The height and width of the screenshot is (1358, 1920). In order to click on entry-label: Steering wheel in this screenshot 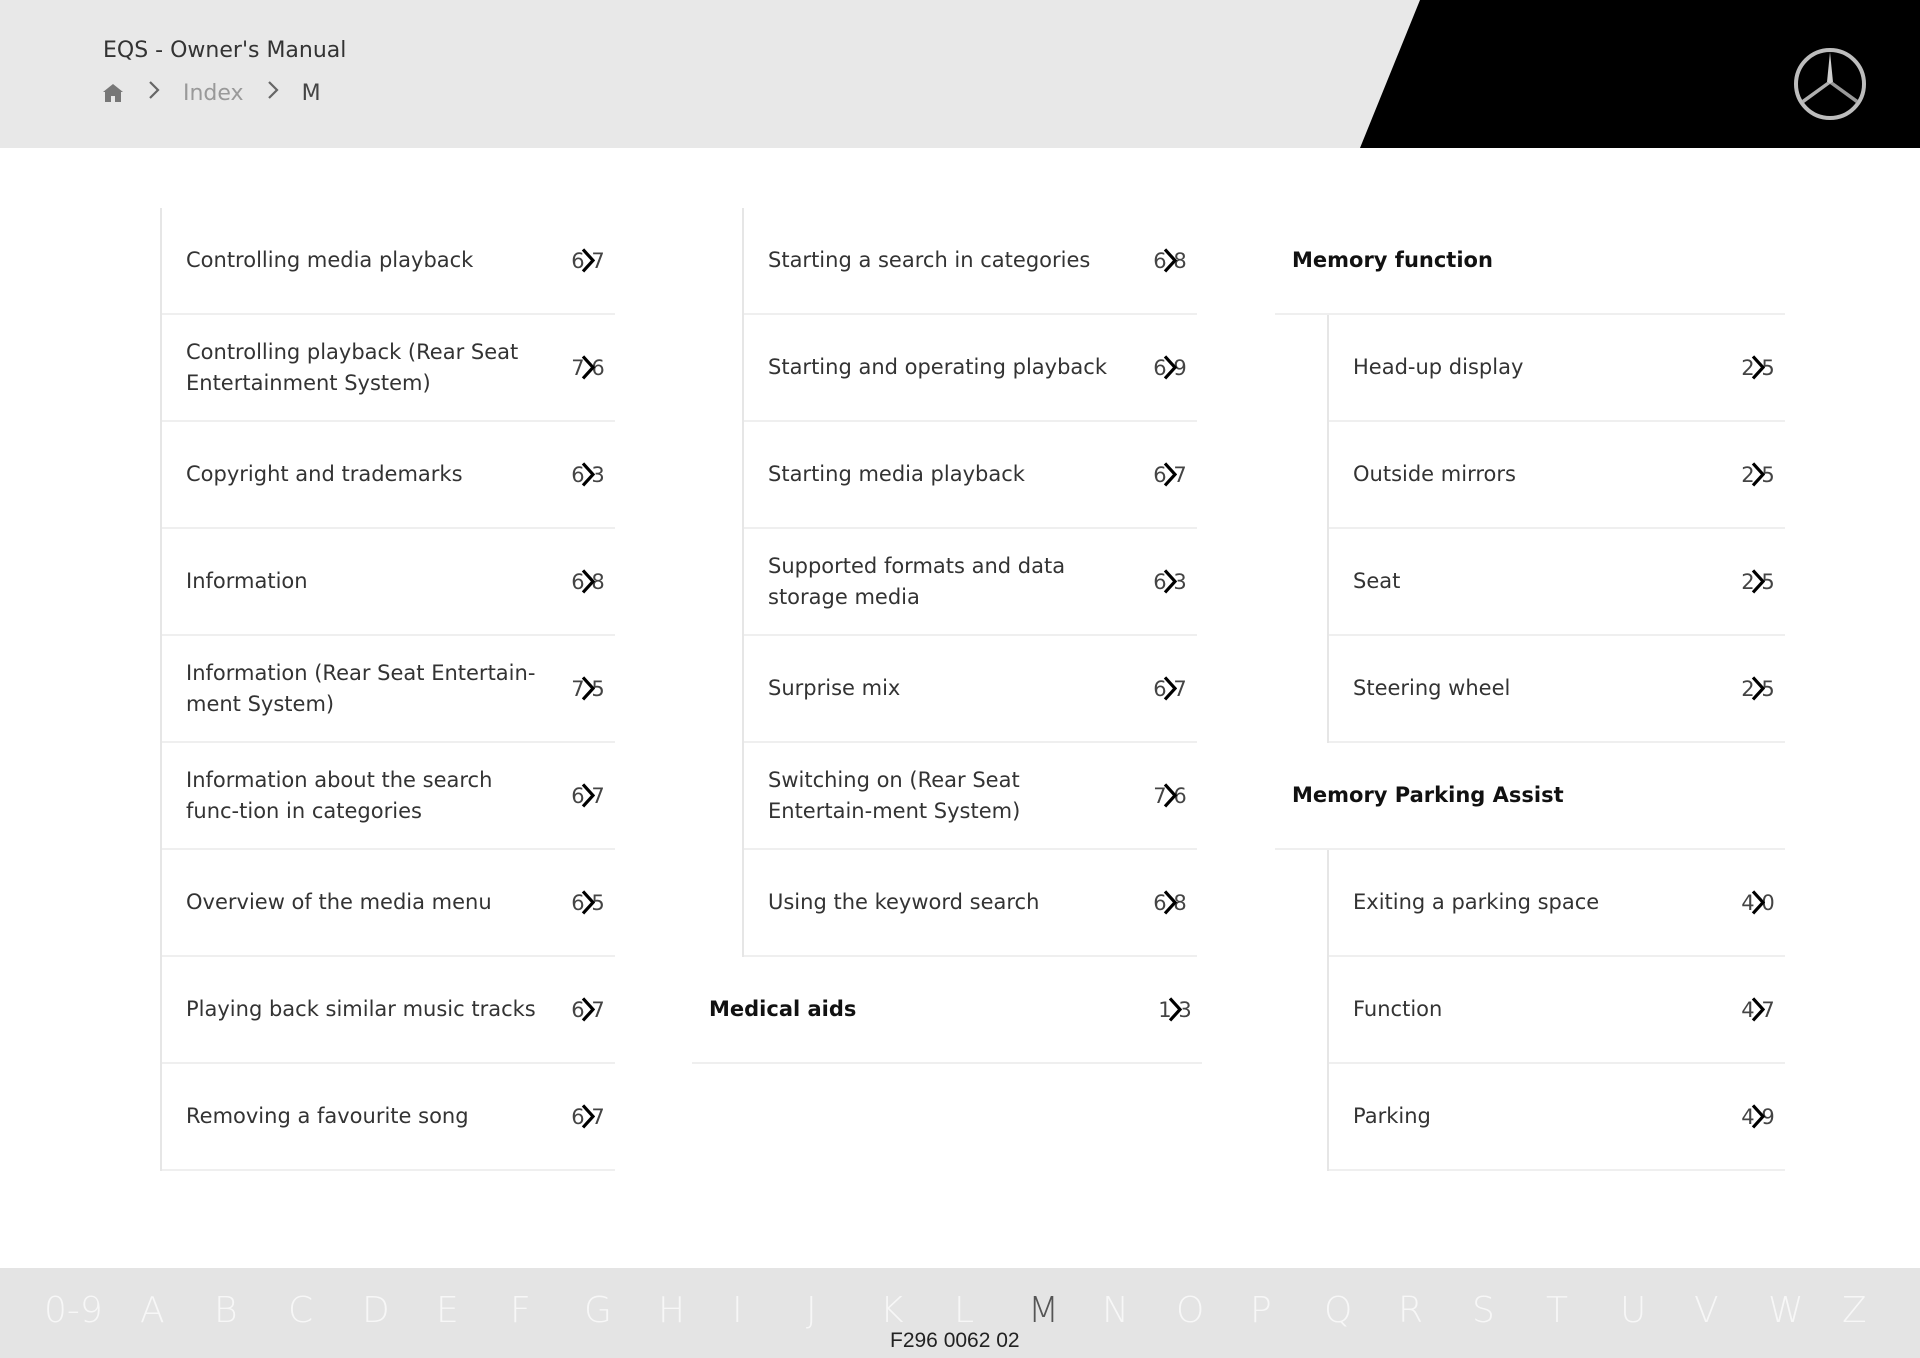, I will do `click(1432, 688)`.